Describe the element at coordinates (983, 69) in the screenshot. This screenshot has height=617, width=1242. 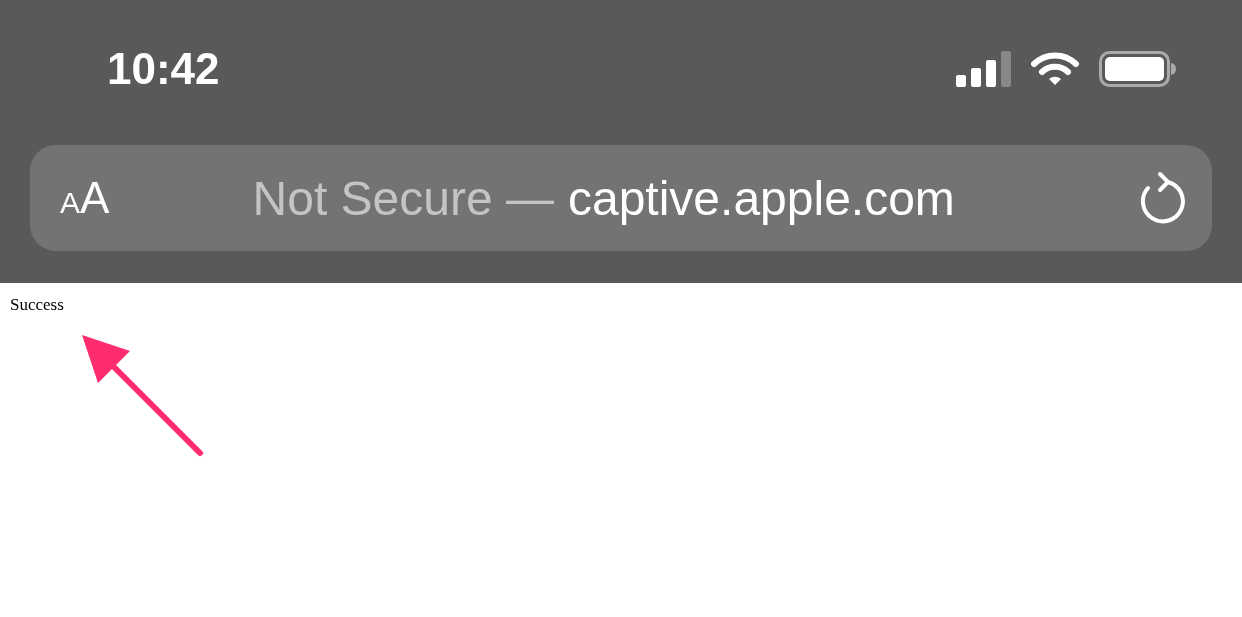
I see `signal-icon` at that location.